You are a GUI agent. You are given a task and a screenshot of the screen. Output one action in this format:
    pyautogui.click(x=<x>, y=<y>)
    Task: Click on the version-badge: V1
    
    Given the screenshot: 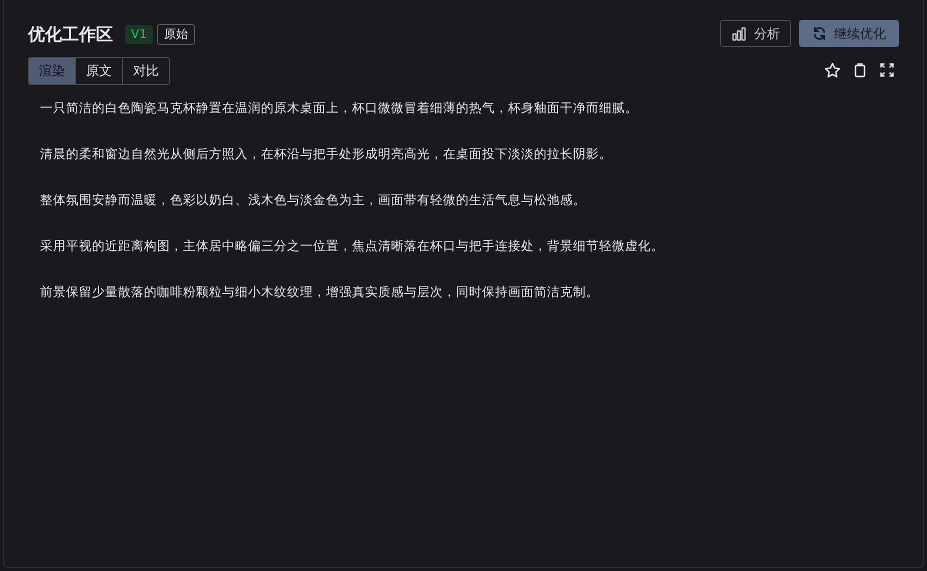 What is the action you would take?
    pyautogui.click(x=139, y=34)
    